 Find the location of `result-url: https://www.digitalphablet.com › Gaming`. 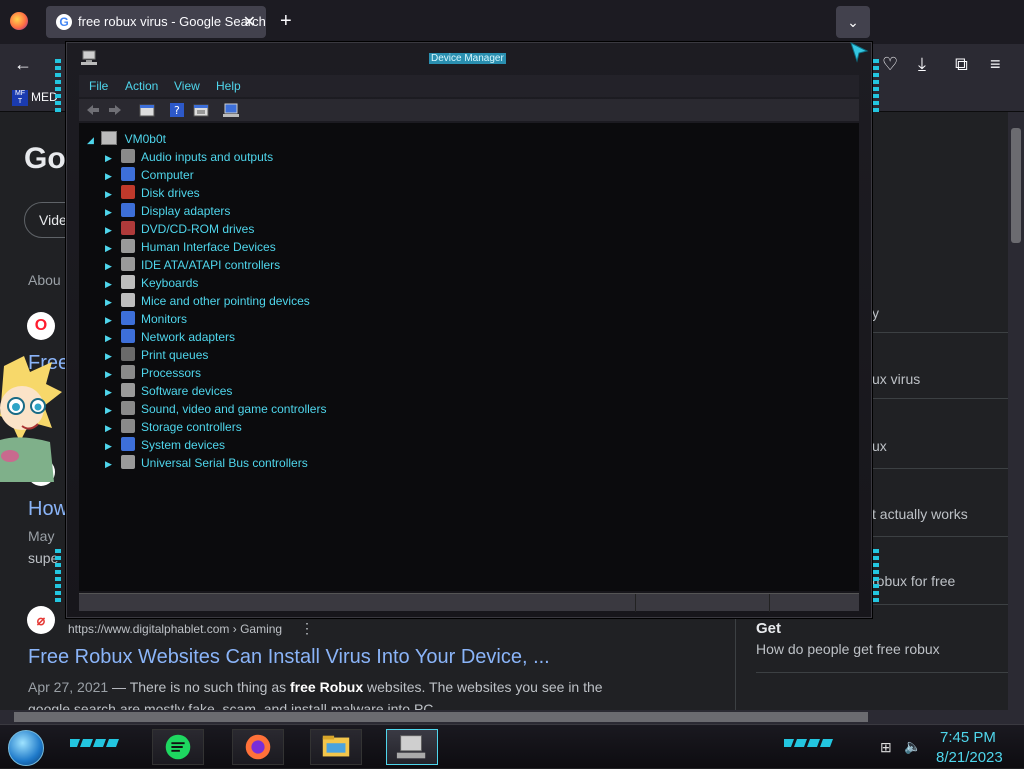

result-url: https://www.digitalphablet.com › Gaming is located at coordinates (175, 629).